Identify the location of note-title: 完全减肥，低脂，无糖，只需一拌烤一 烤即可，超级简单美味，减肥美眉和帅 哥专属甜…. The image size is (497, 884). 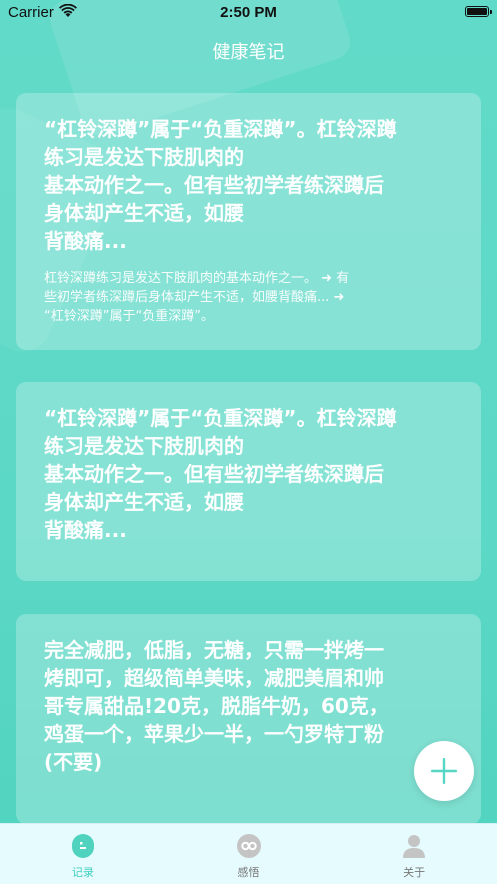
(216, 706).